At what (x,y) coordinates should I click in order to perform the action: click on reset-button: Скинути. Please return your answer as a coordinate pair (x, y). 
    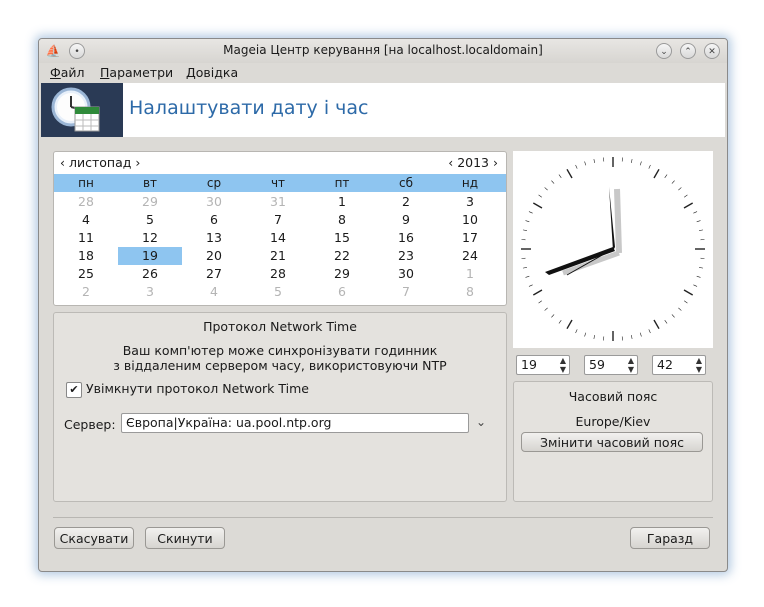
    Looking at the image, I should click on (185, 538).